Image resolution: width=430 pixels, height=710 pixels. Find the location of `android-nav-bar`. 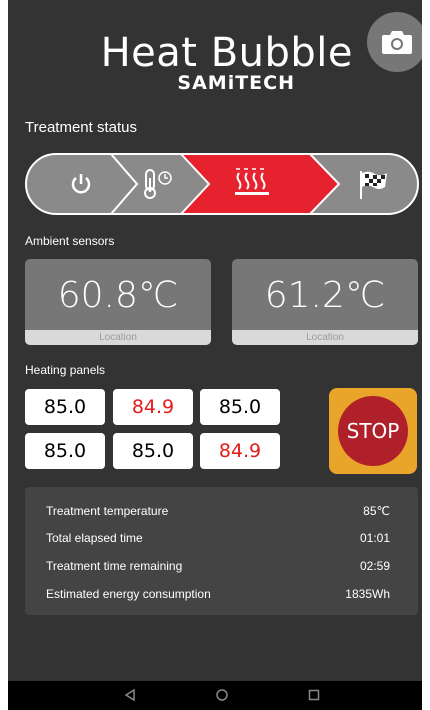

android-nav-bar is located at coordinates (215, 695).